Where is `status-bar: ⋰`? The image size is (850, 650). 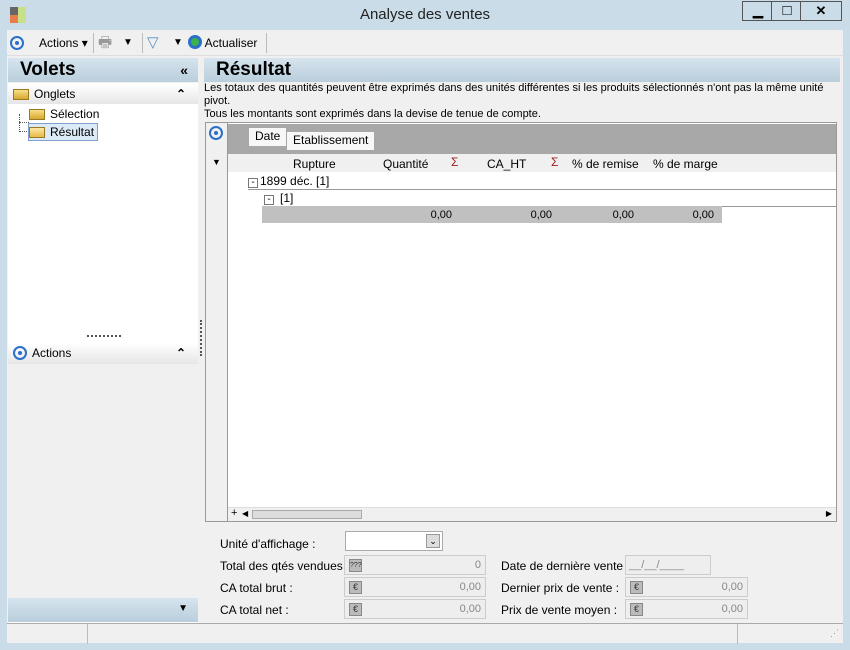
status-bar: ⋰ is located at coordinates (425, 633).